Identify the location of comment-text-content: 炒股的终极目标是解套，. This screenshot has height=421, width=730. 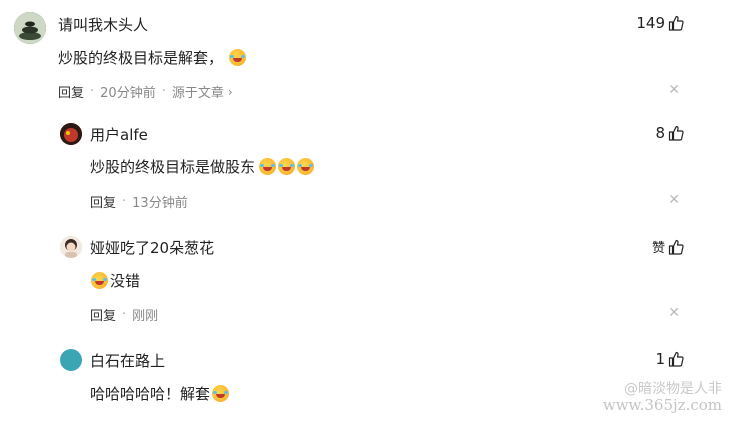
(141, 58).